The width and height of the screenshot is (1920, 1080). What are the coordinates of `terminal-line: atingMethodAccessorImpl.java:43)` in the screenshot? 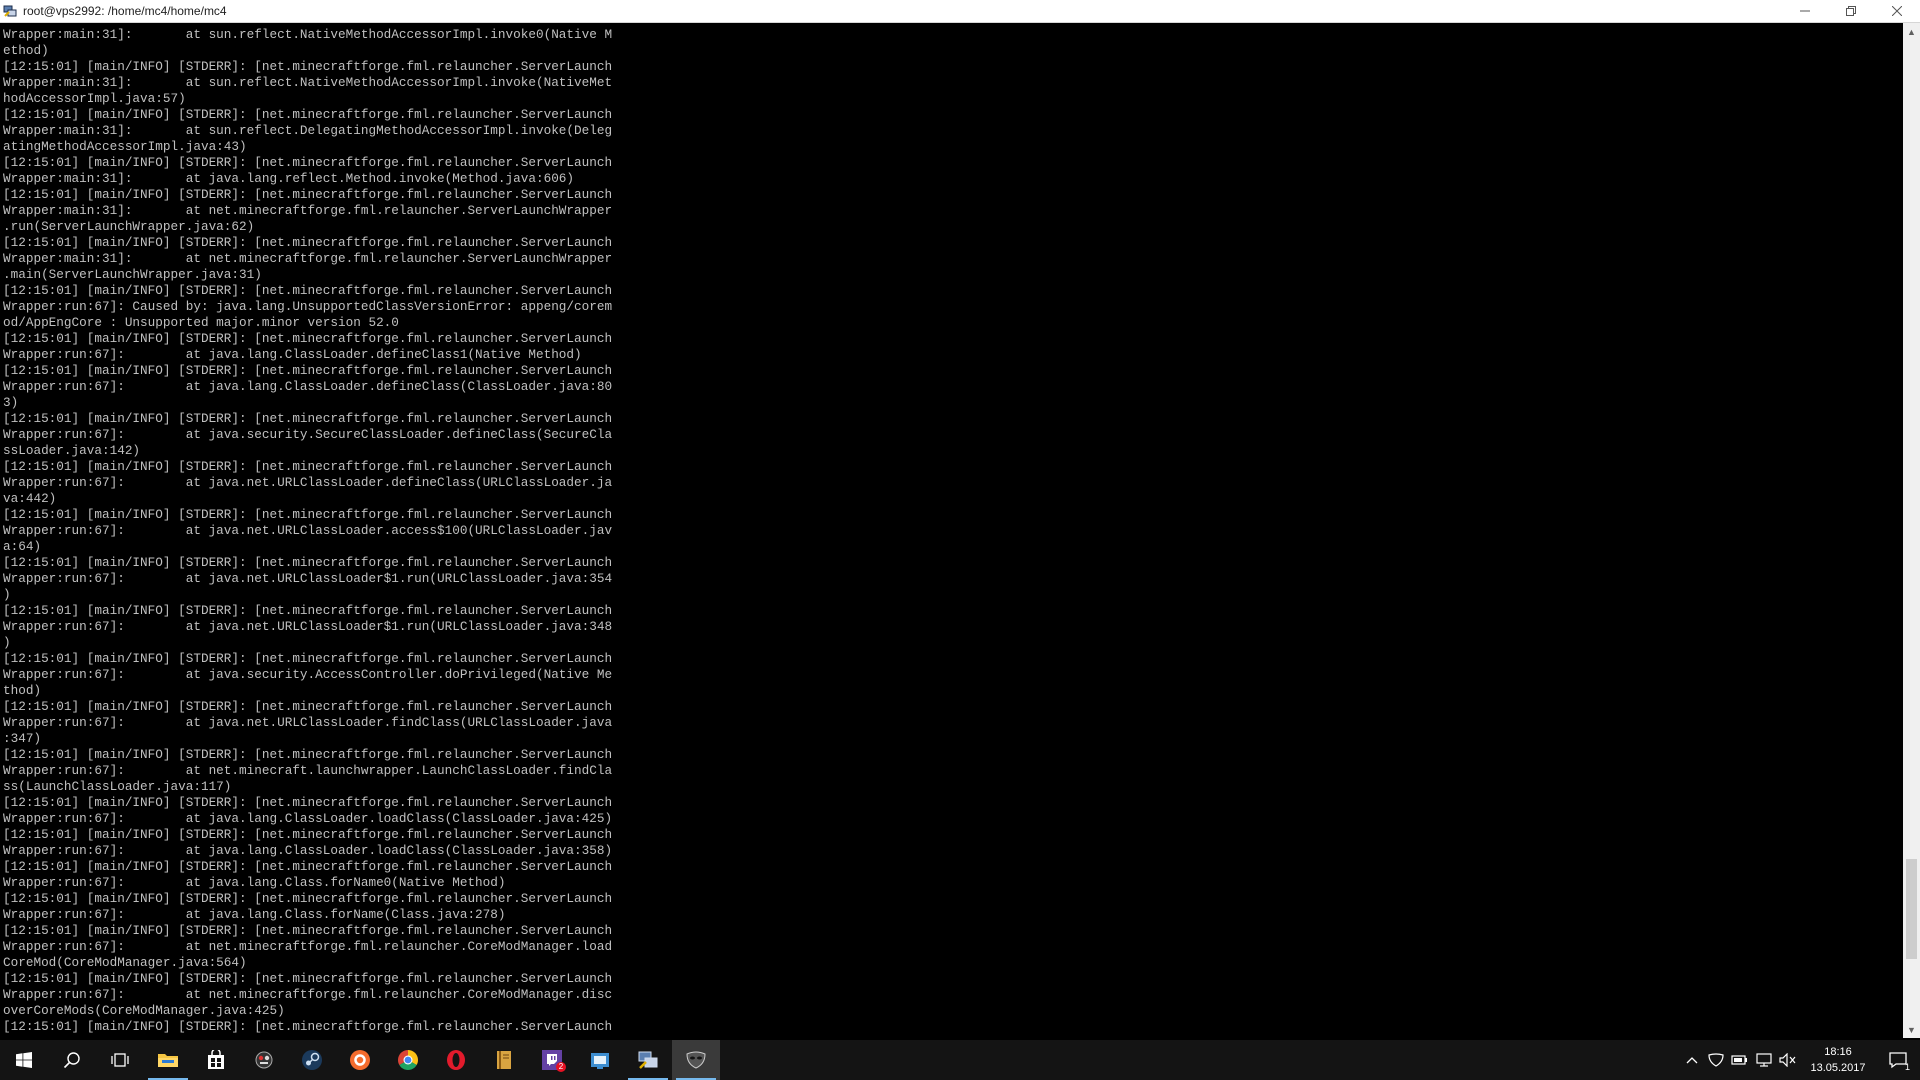 It's located at (125, 146).